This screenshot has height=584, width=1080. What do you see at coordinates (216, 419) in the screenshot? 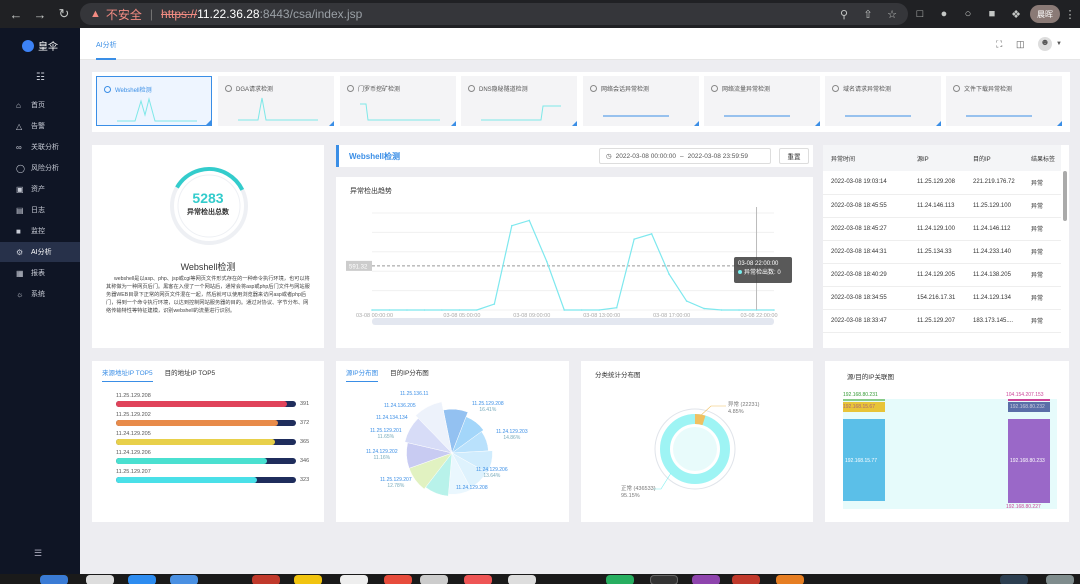
I see `top5-bar-row: 11.25.129.202 372` at bounding box center [216, 419].